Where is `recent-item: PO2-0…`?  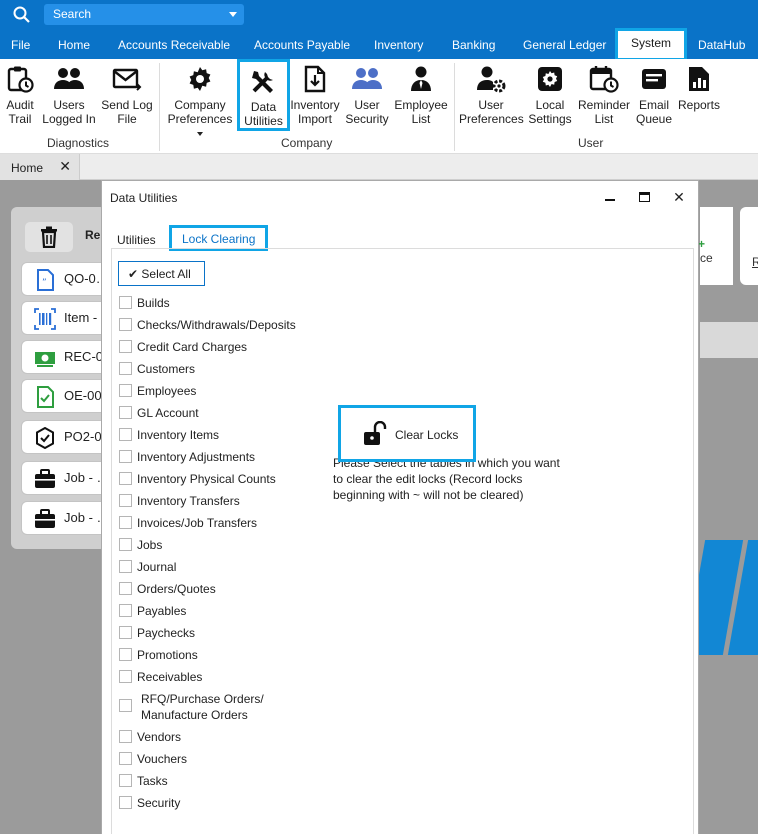 recent-item: PO2-0… is located at coordinates (66, 437).